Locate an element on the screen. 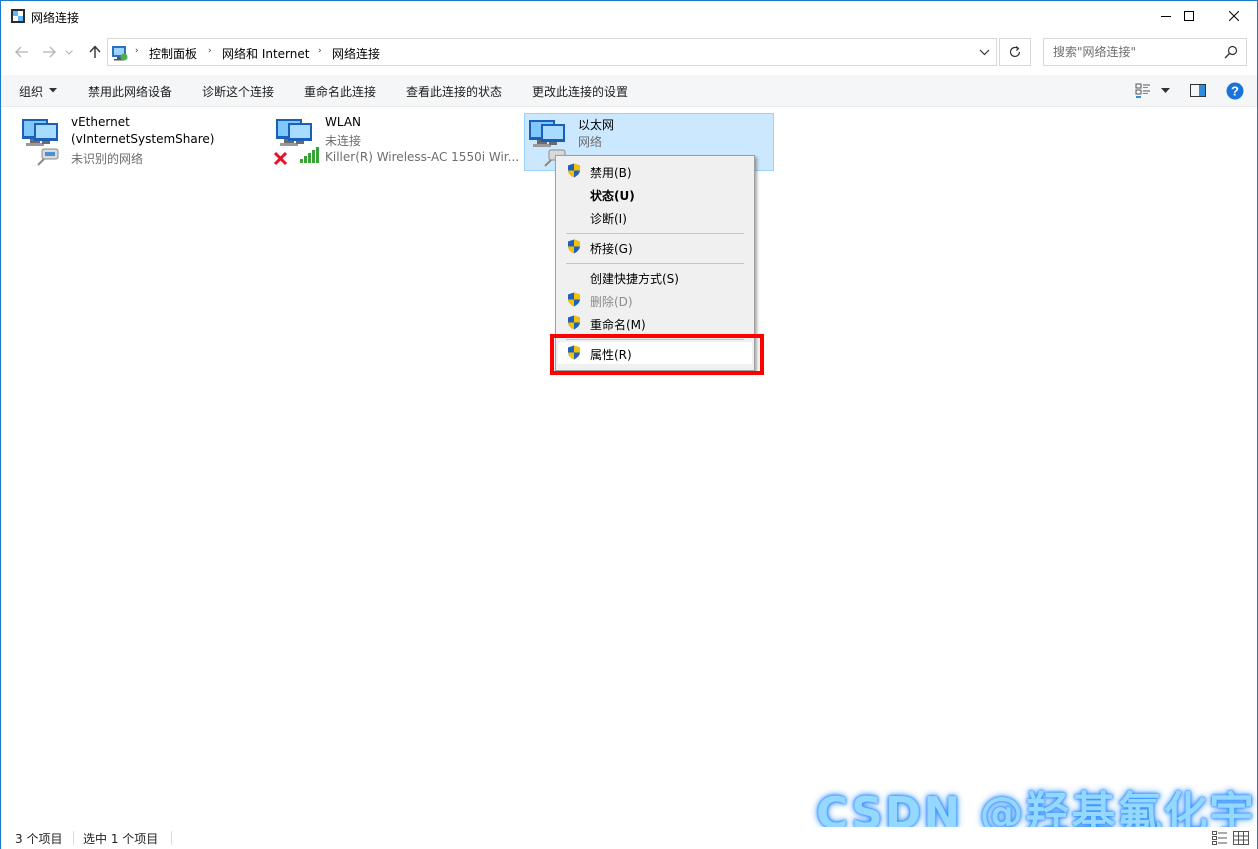 This screenshot has width=1258, height=849. network-share-icon is located at coordinates (48, 157).